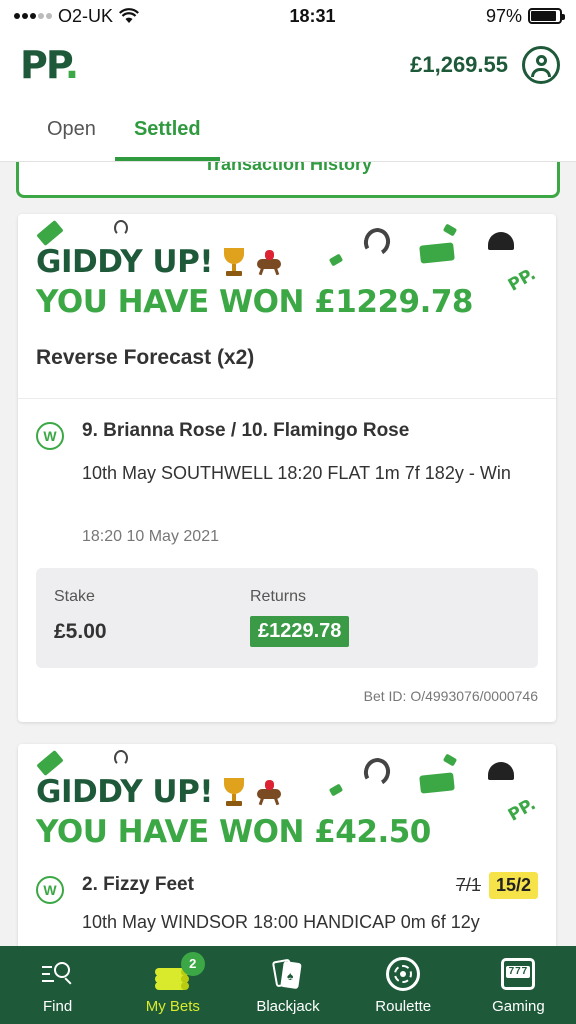 This screenshot has width=576, height=1024. Describe the element at coordinates (172, 1006) in the screenshot. I see `nav-label: My Bets` at that location.